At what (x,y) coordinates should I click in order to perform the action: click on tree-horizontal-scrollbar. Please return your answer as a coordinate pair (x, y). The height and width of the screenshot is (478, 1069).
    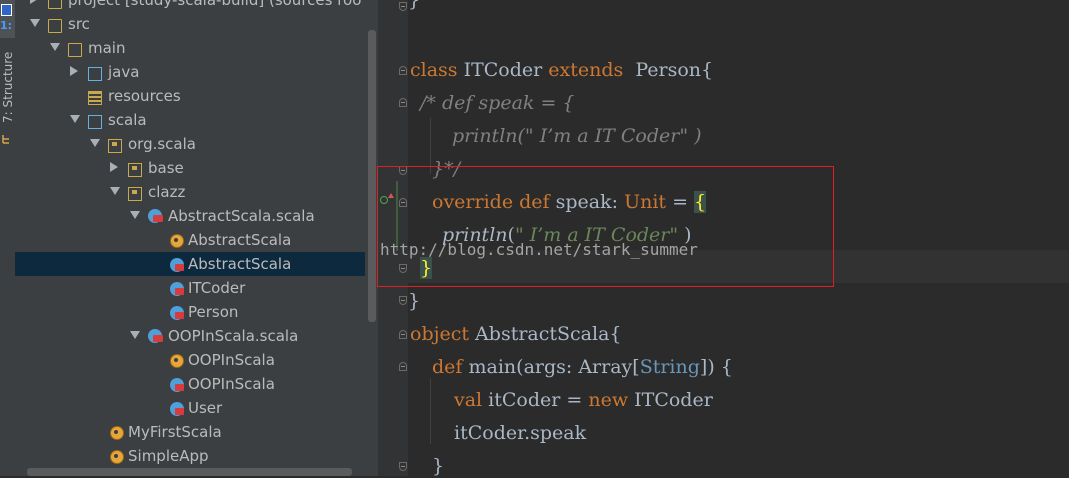
    Looking at the image, I should click on (189, 472).